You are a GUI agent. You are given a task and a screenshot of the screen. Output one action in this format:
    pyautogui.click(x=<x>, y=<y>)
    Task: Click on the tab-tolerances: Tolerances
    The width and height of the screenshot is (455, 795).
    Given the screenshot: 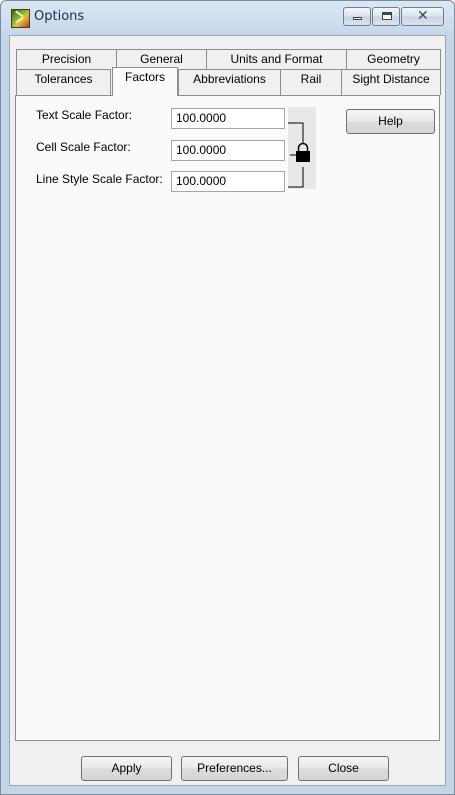 What is the action you would take?
    pyautogui.click(x=63, y=82)
    